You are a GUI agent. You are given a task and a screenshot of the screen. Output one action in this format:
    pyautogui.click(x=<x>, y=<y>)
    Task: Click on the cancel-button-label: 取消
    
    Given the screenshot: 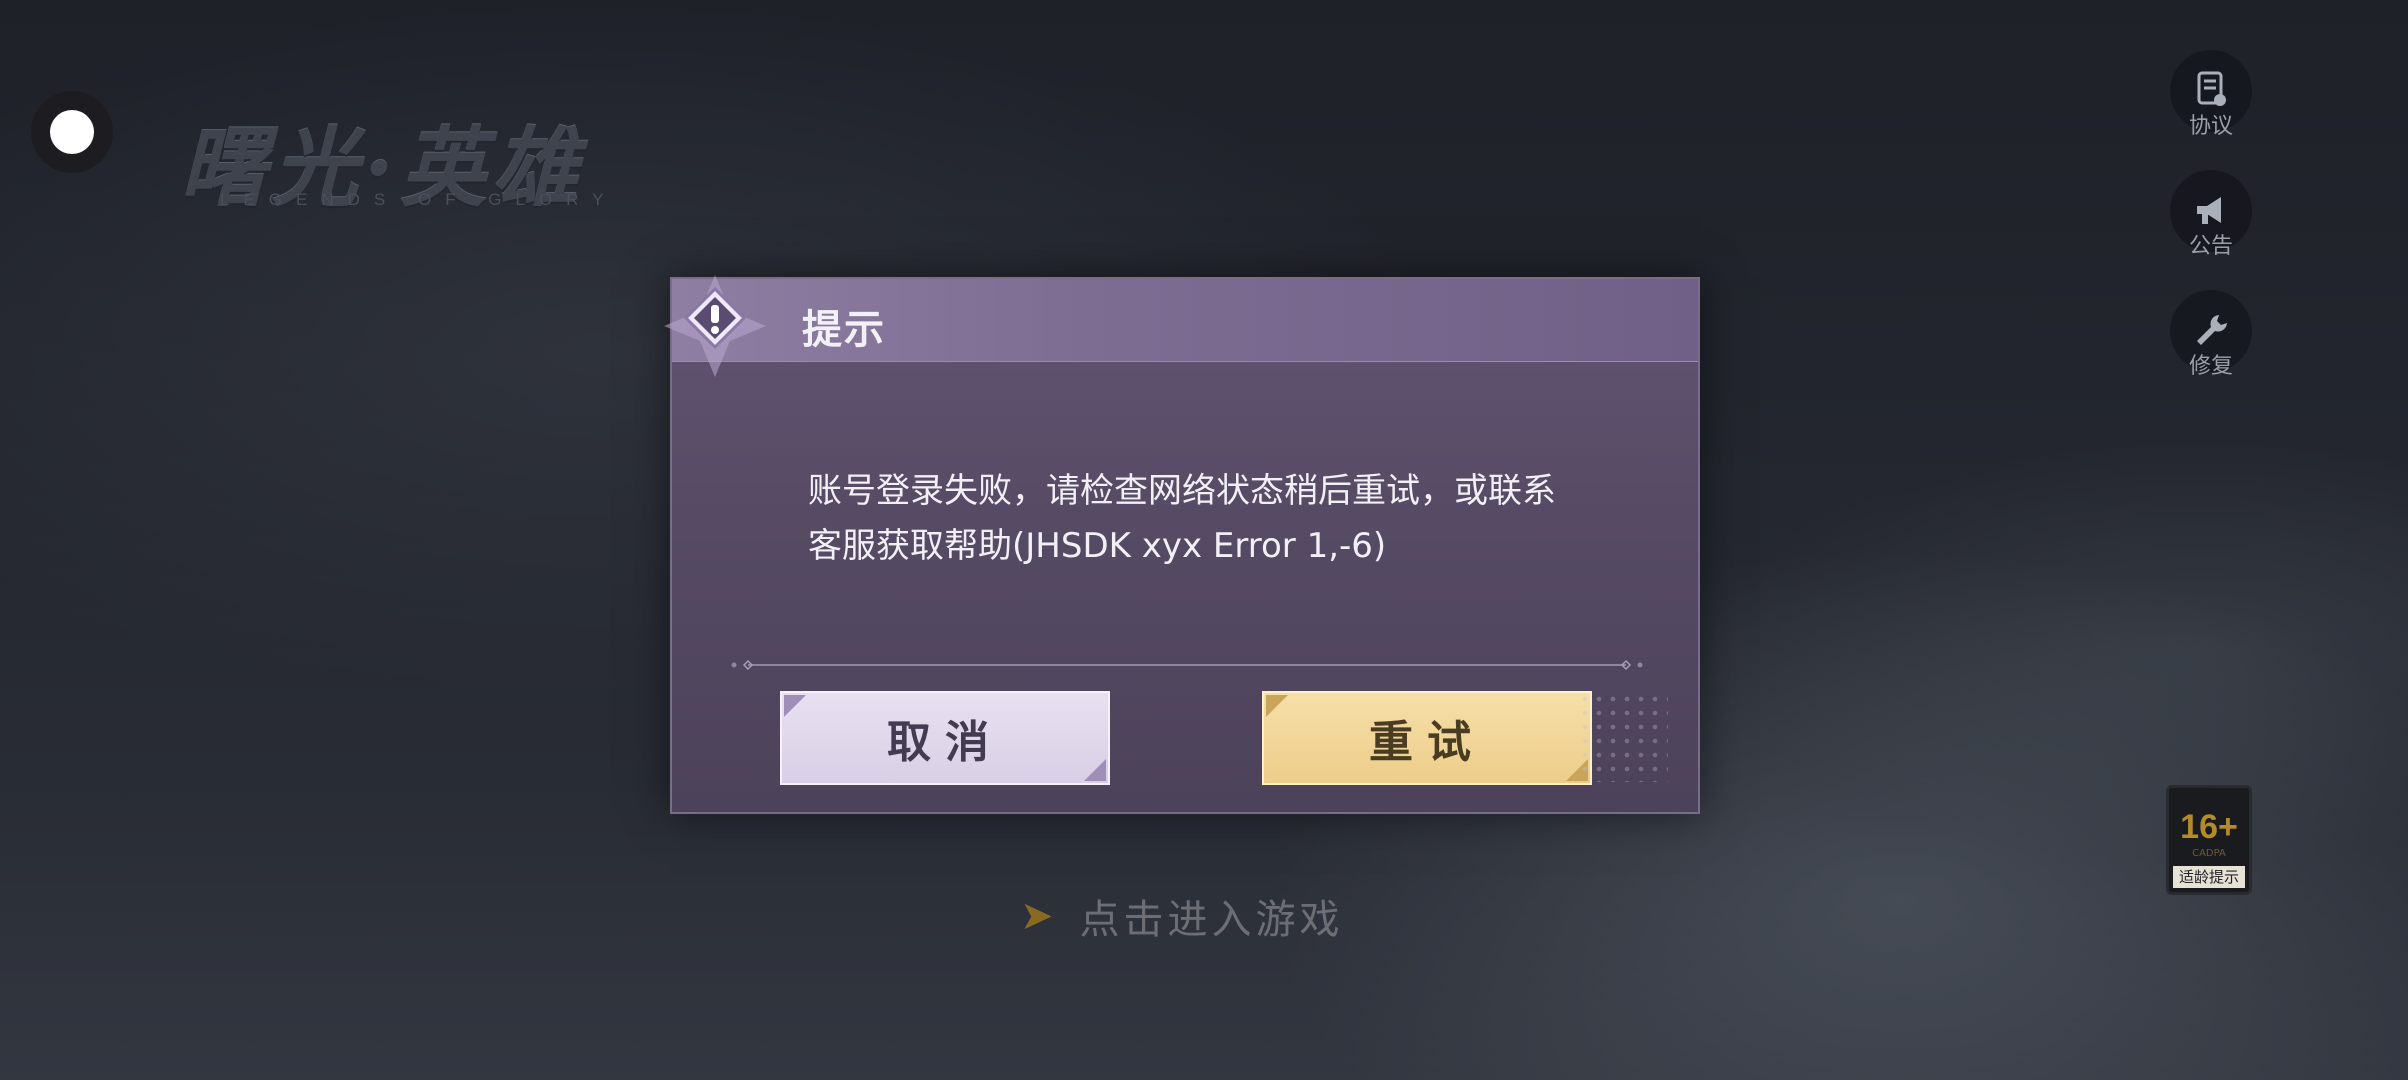 What is the action you would take?
    pyautogui.click(x=945, y=742)
    